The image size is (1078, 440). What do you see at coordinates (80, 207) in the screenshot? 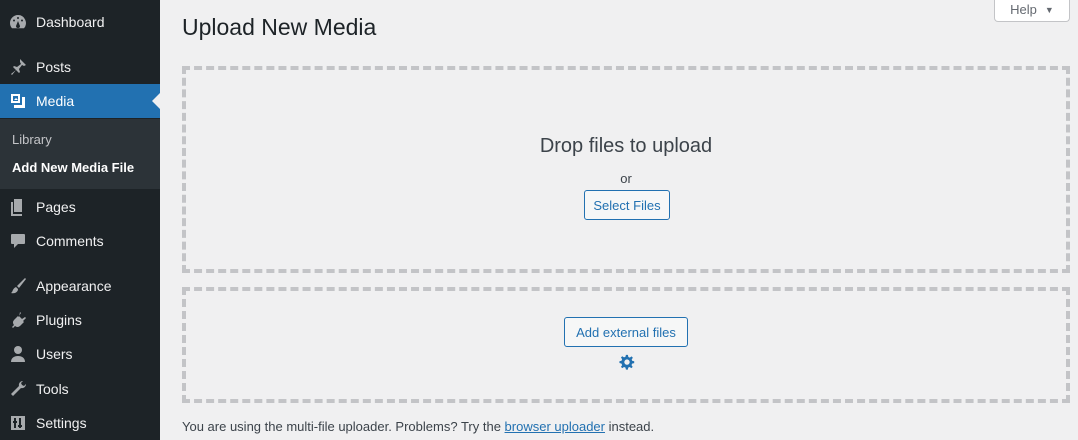
I see `sidebar-item-pages: Pages` at bounding box center [80, 207].